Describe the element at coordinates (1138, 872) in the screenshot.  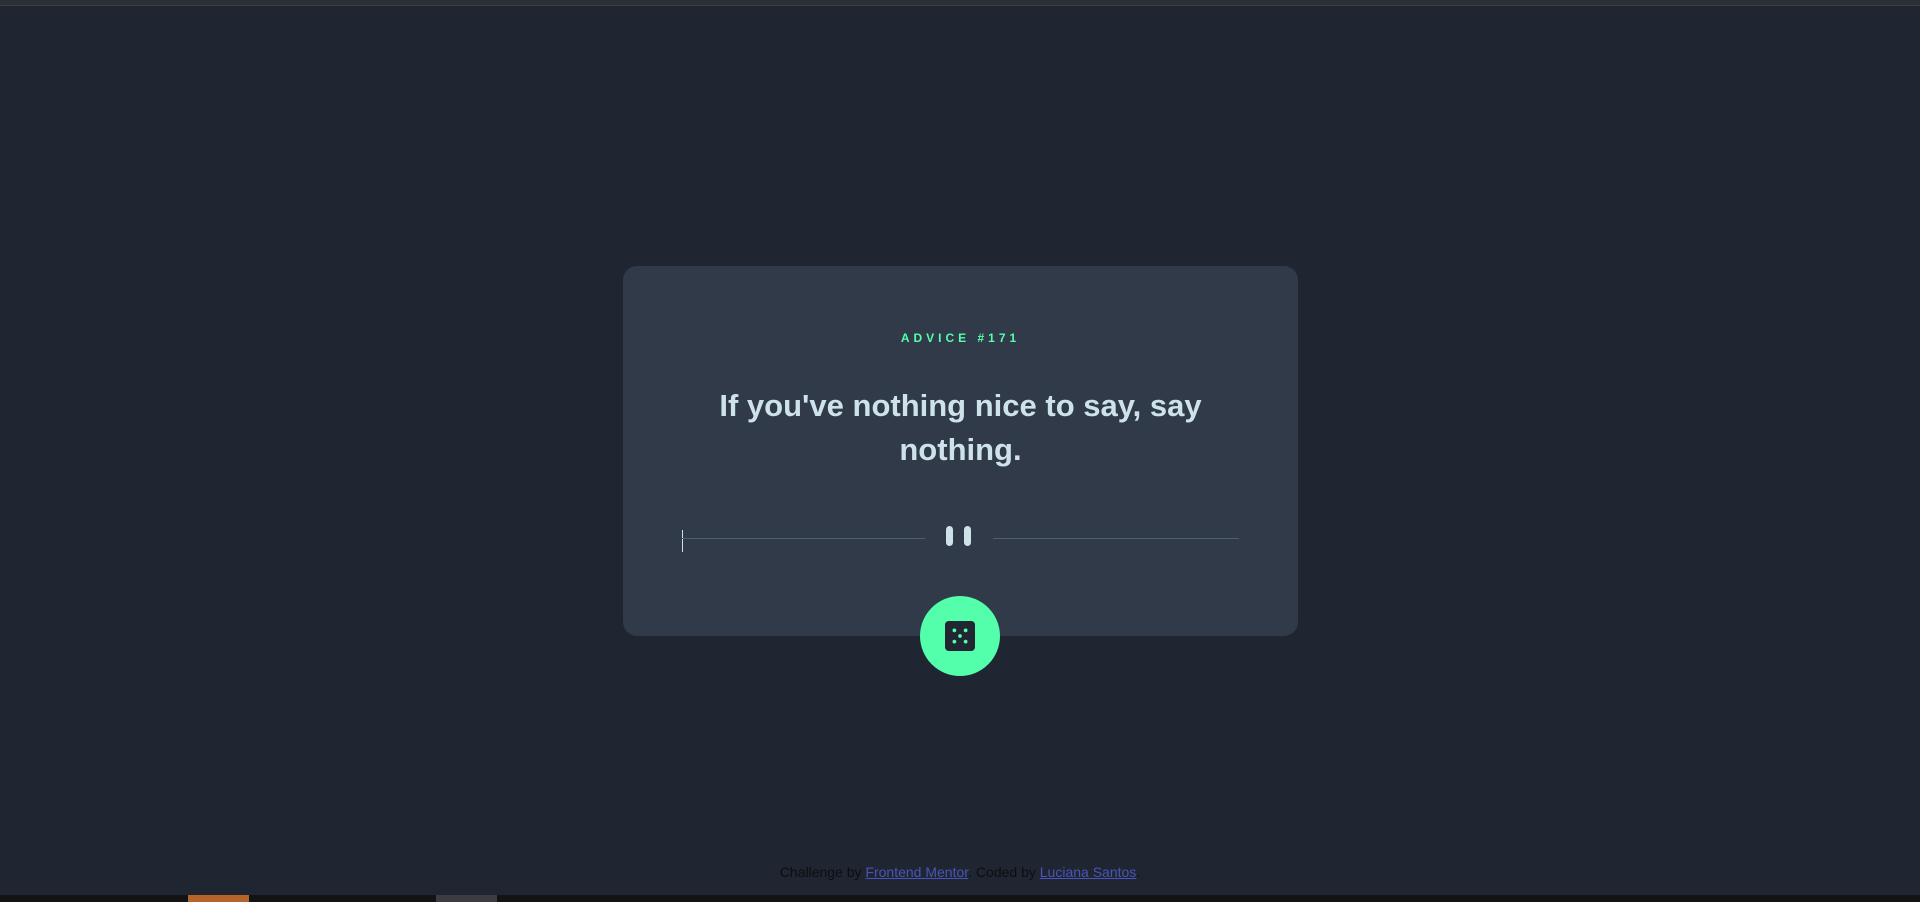
I see `footer-suffix: .` at that location.